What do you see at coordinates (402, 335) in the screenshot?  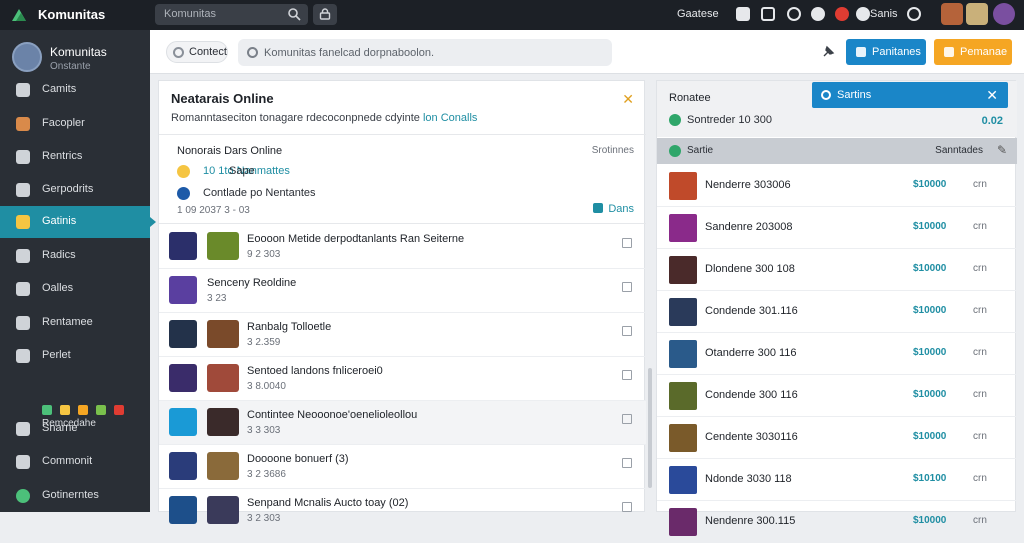 I see `list-item: Ranbalg Tolloetle 3 2.359` at bounding box center [402, 335].